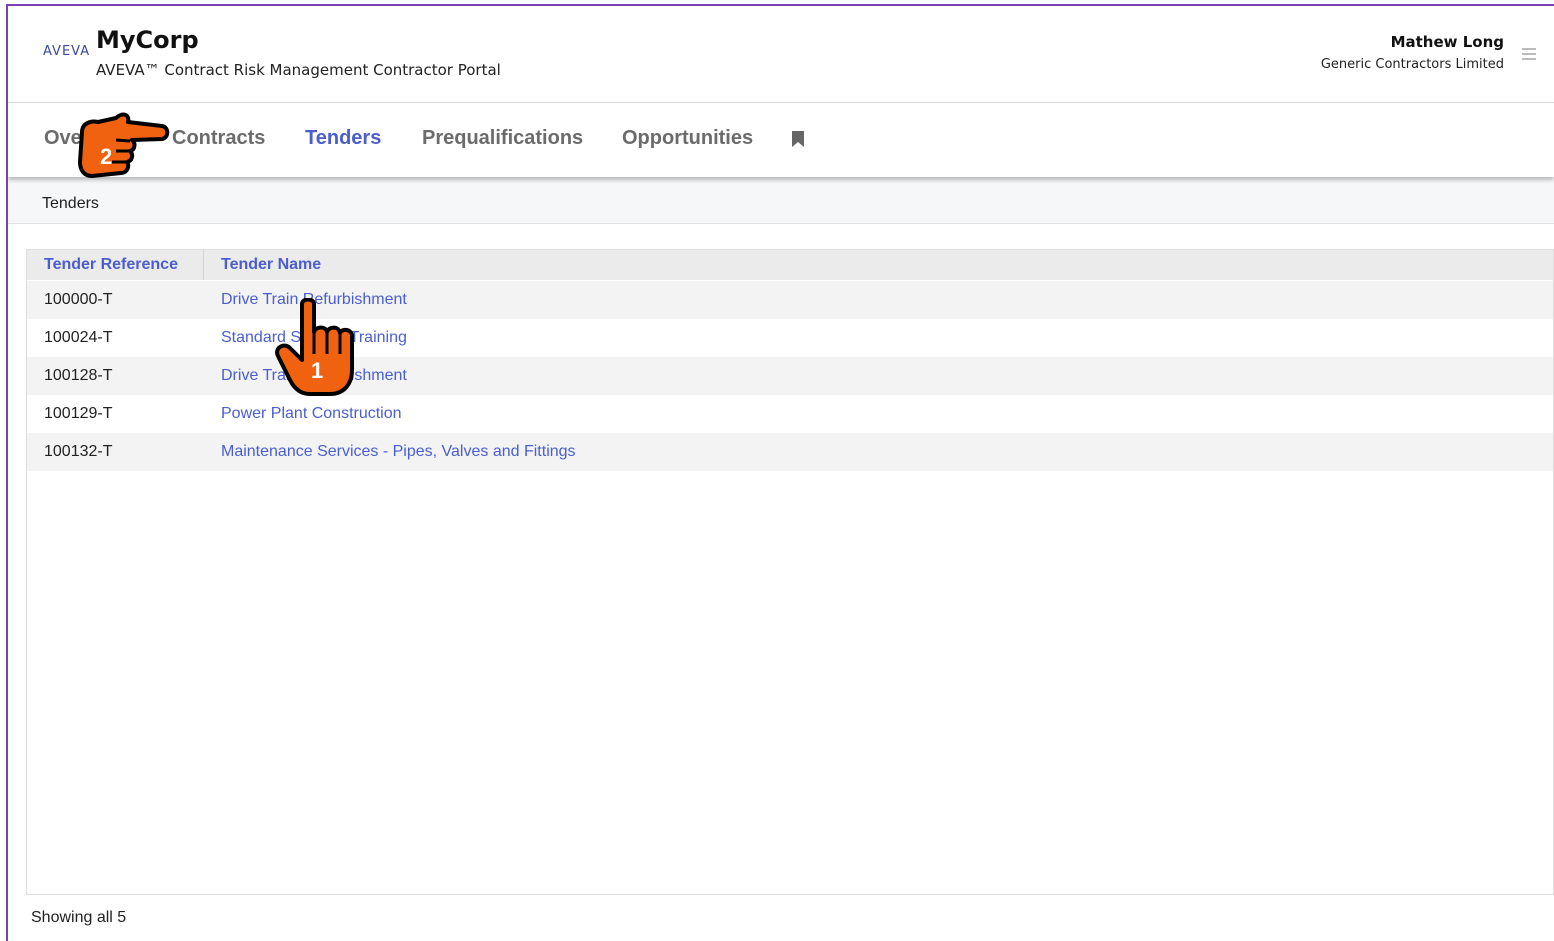 This screenshot has width=1554, height=941. What do you see at coordinates (343, 138) in the screenshot?
I see `tab-tenders: Tenders` at bounding box center [343, 138].